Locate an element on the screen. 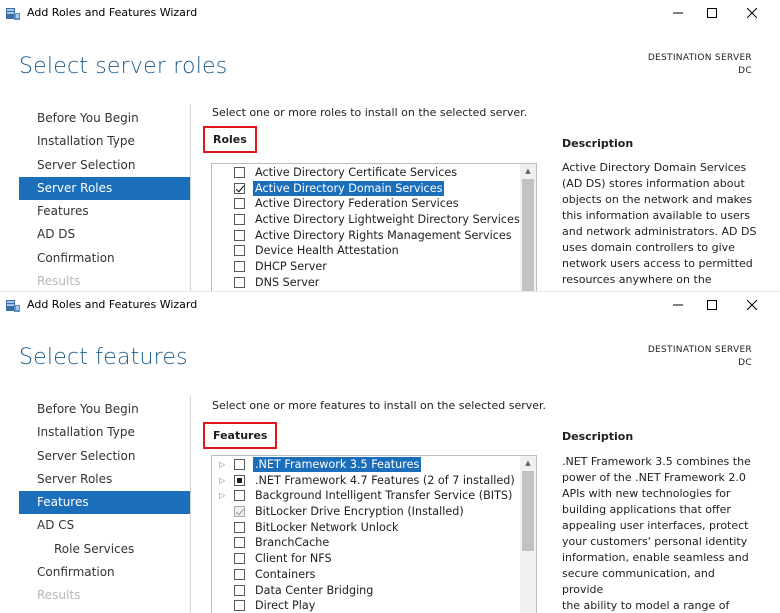  description-line: objects on the network and makes is located at coordinates (657, 199).